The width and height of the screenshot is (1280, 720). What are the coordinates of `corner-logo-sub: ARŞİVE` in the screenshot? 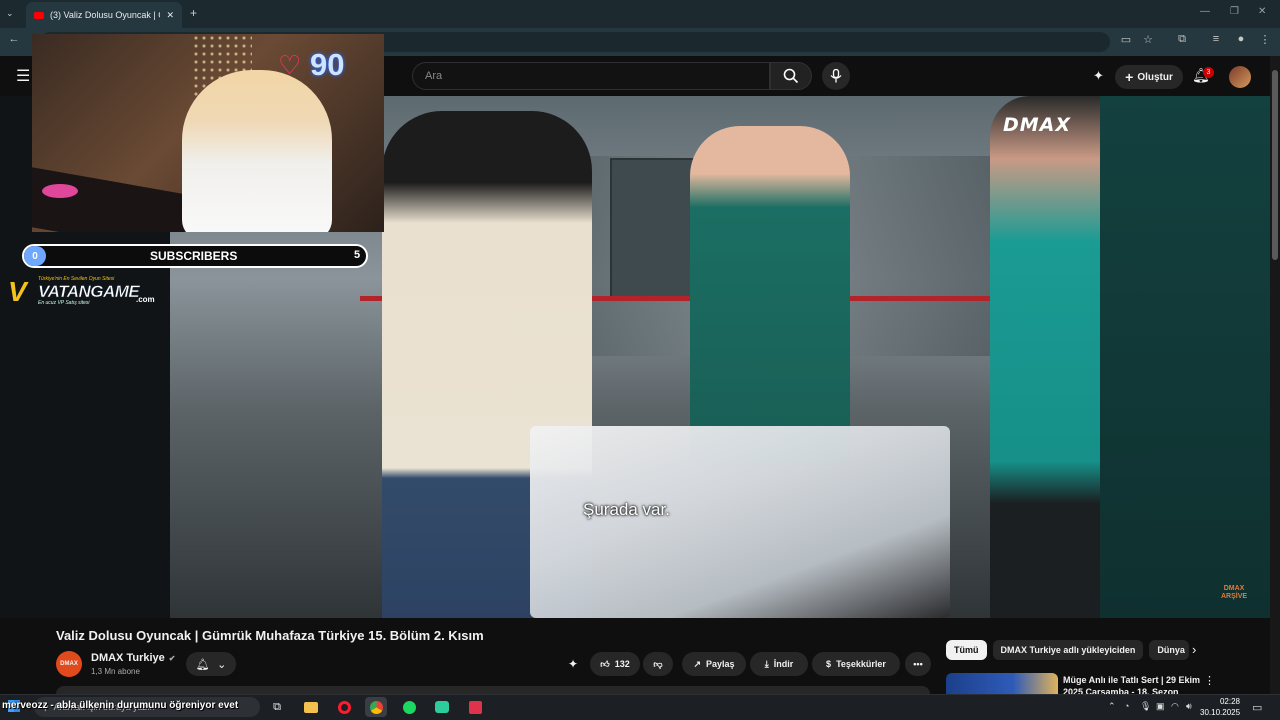 It's located at (1234, 596).